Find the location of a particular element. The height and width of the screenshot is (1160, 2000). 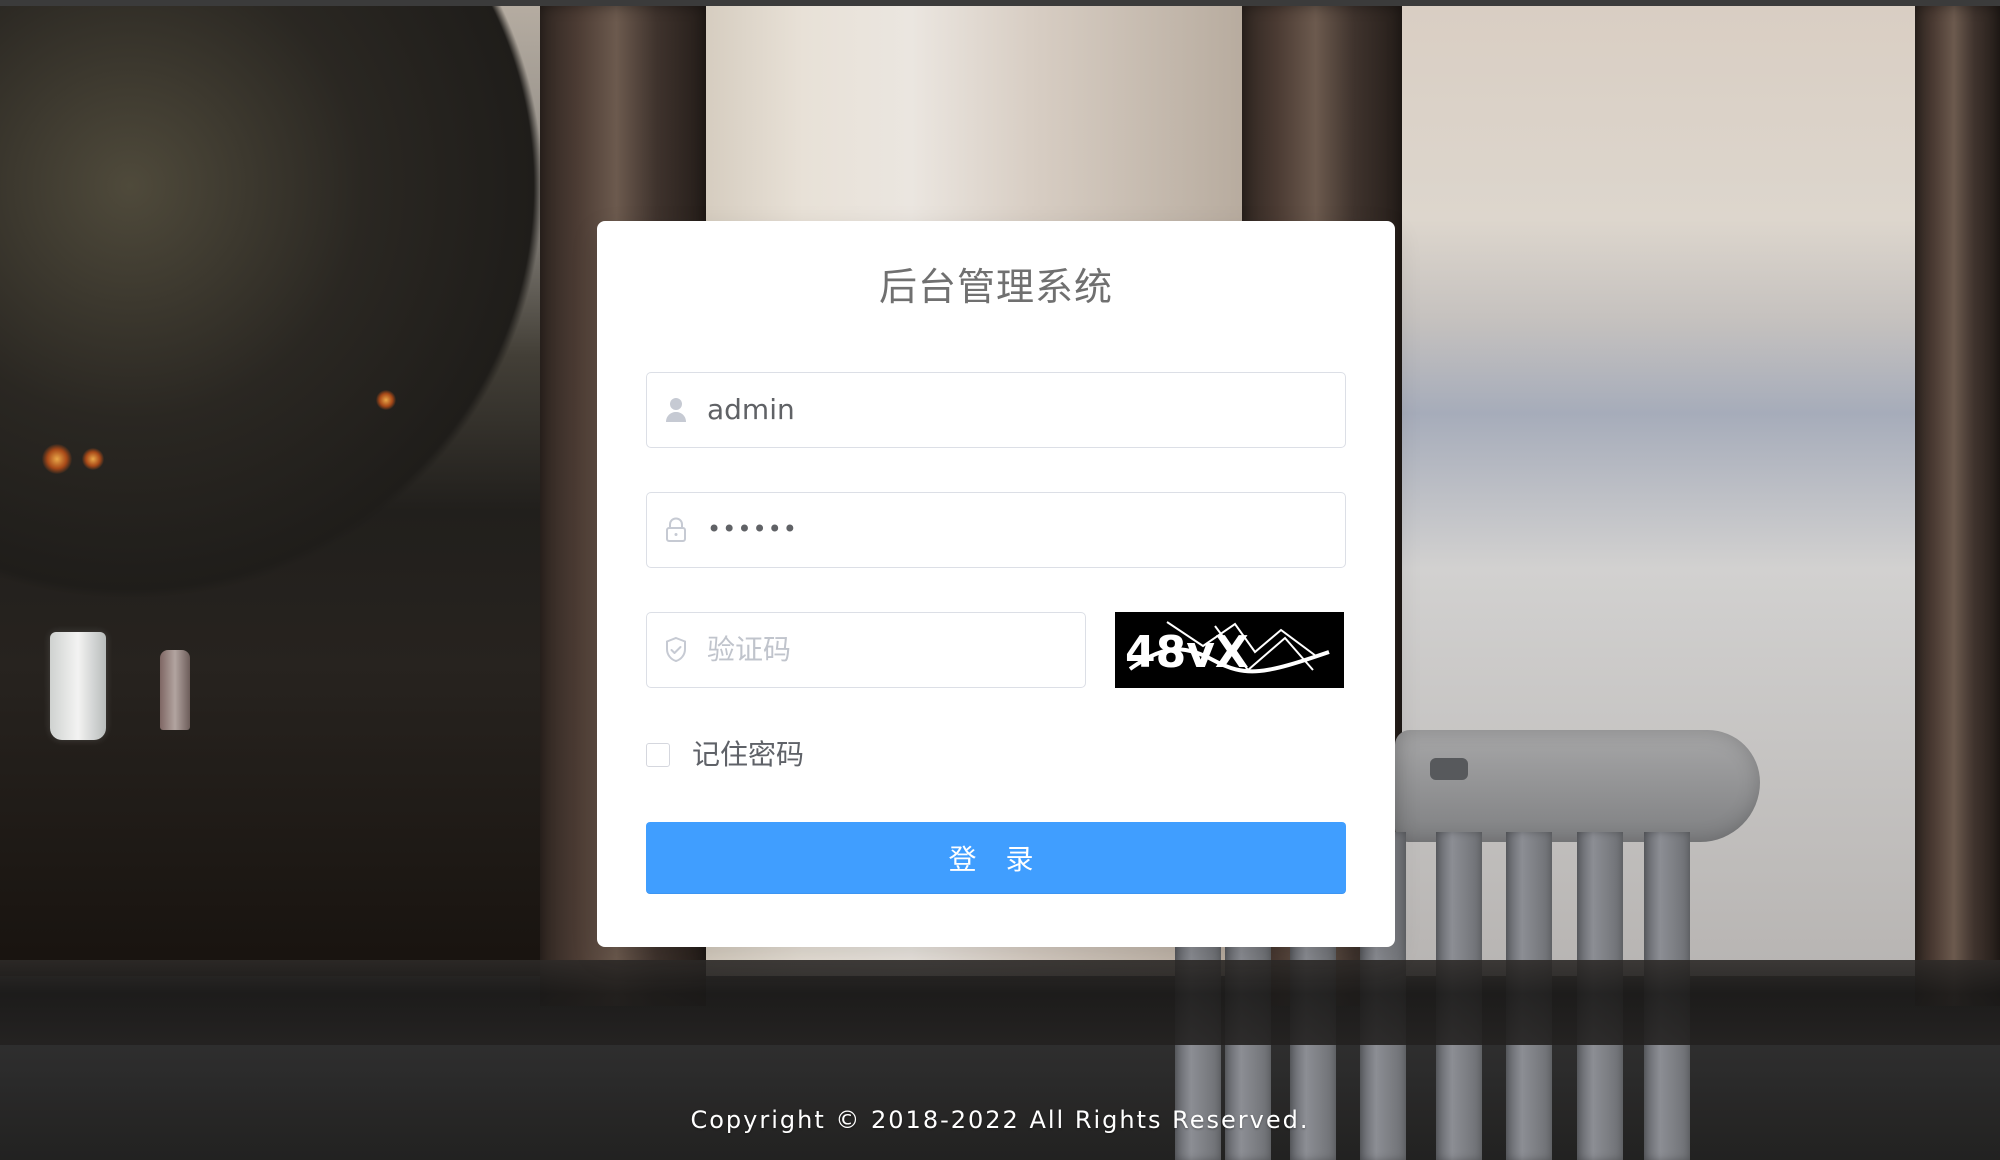

background-window-sill is located at coordinates (1000, 1002).